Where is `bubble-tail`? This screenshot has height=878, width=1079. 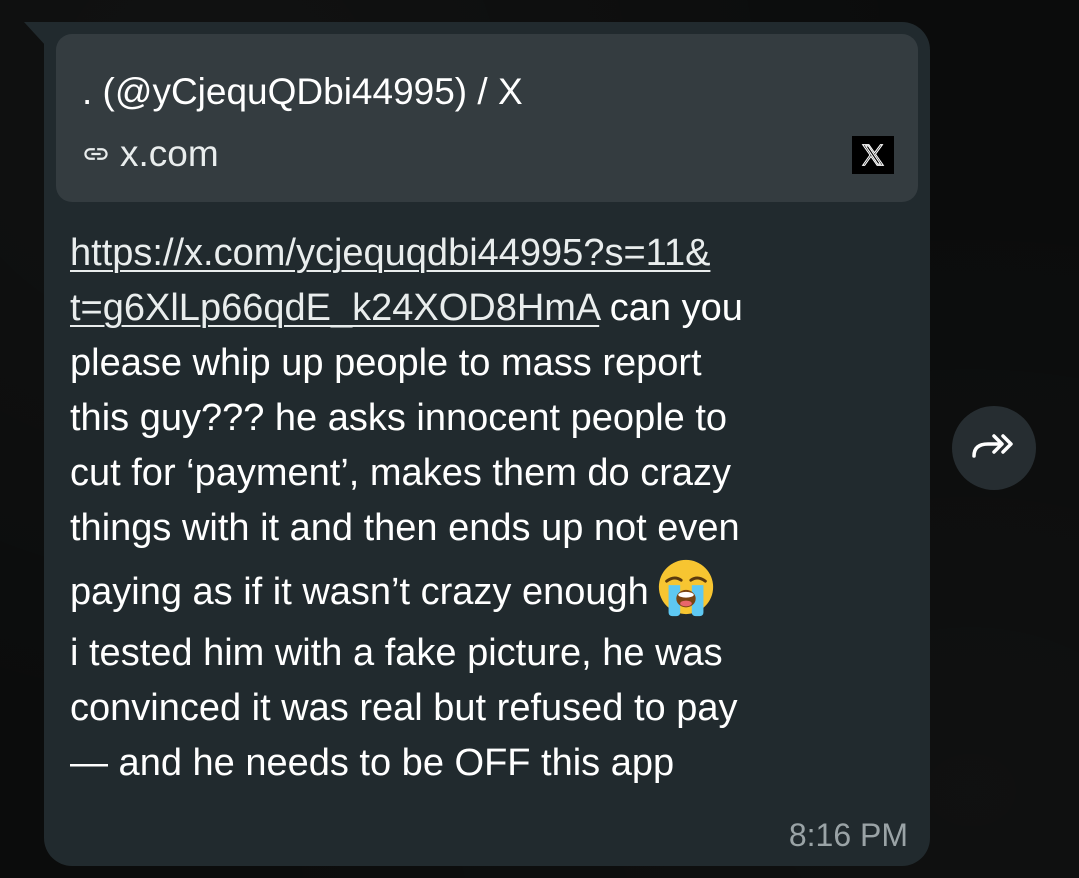 bubble-tail is located at coordinates (35, 34).